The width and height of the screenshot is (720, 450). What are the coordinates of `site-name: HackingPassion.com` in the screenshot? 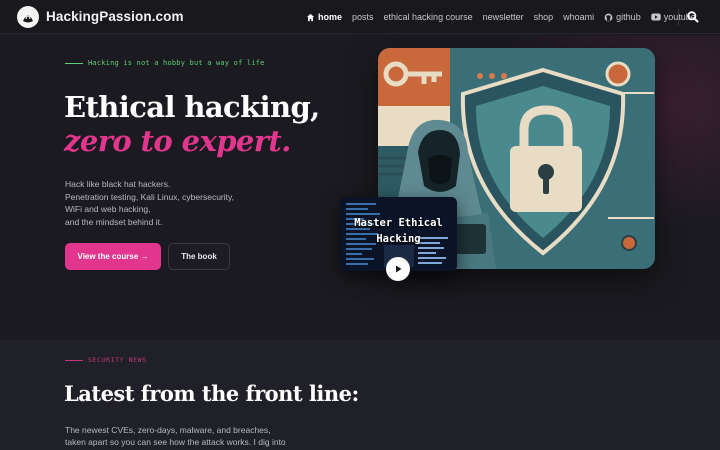 It's located at (115, 16).